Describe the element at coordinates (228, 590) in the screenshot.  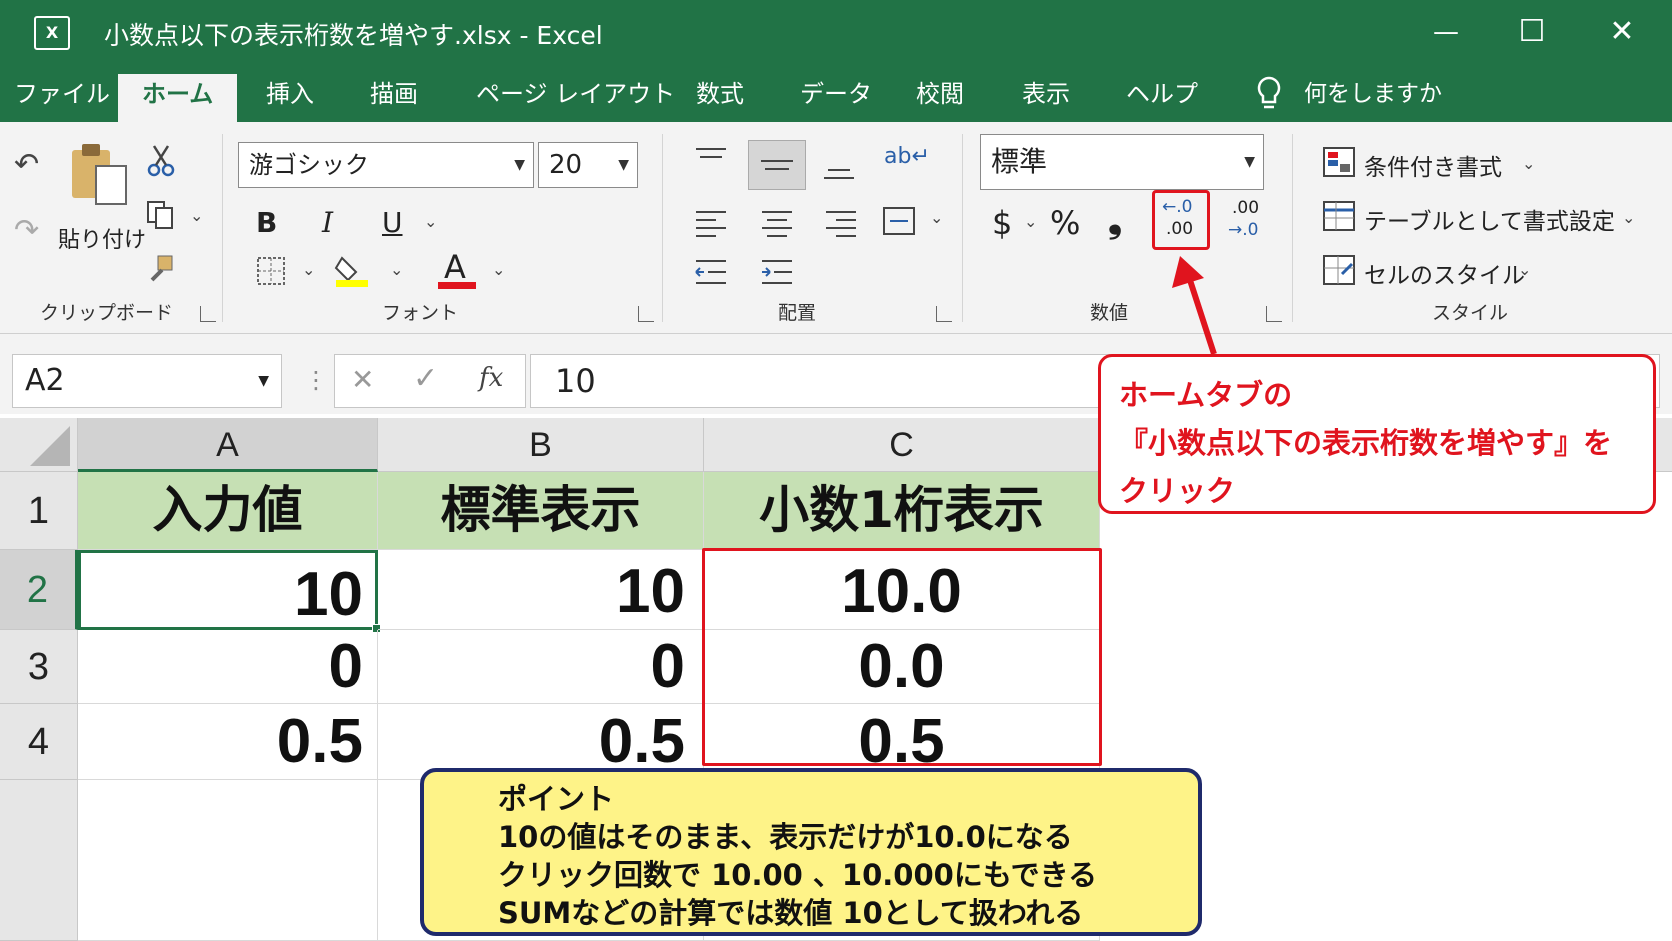
I see `cell-a2: 10` at that location.